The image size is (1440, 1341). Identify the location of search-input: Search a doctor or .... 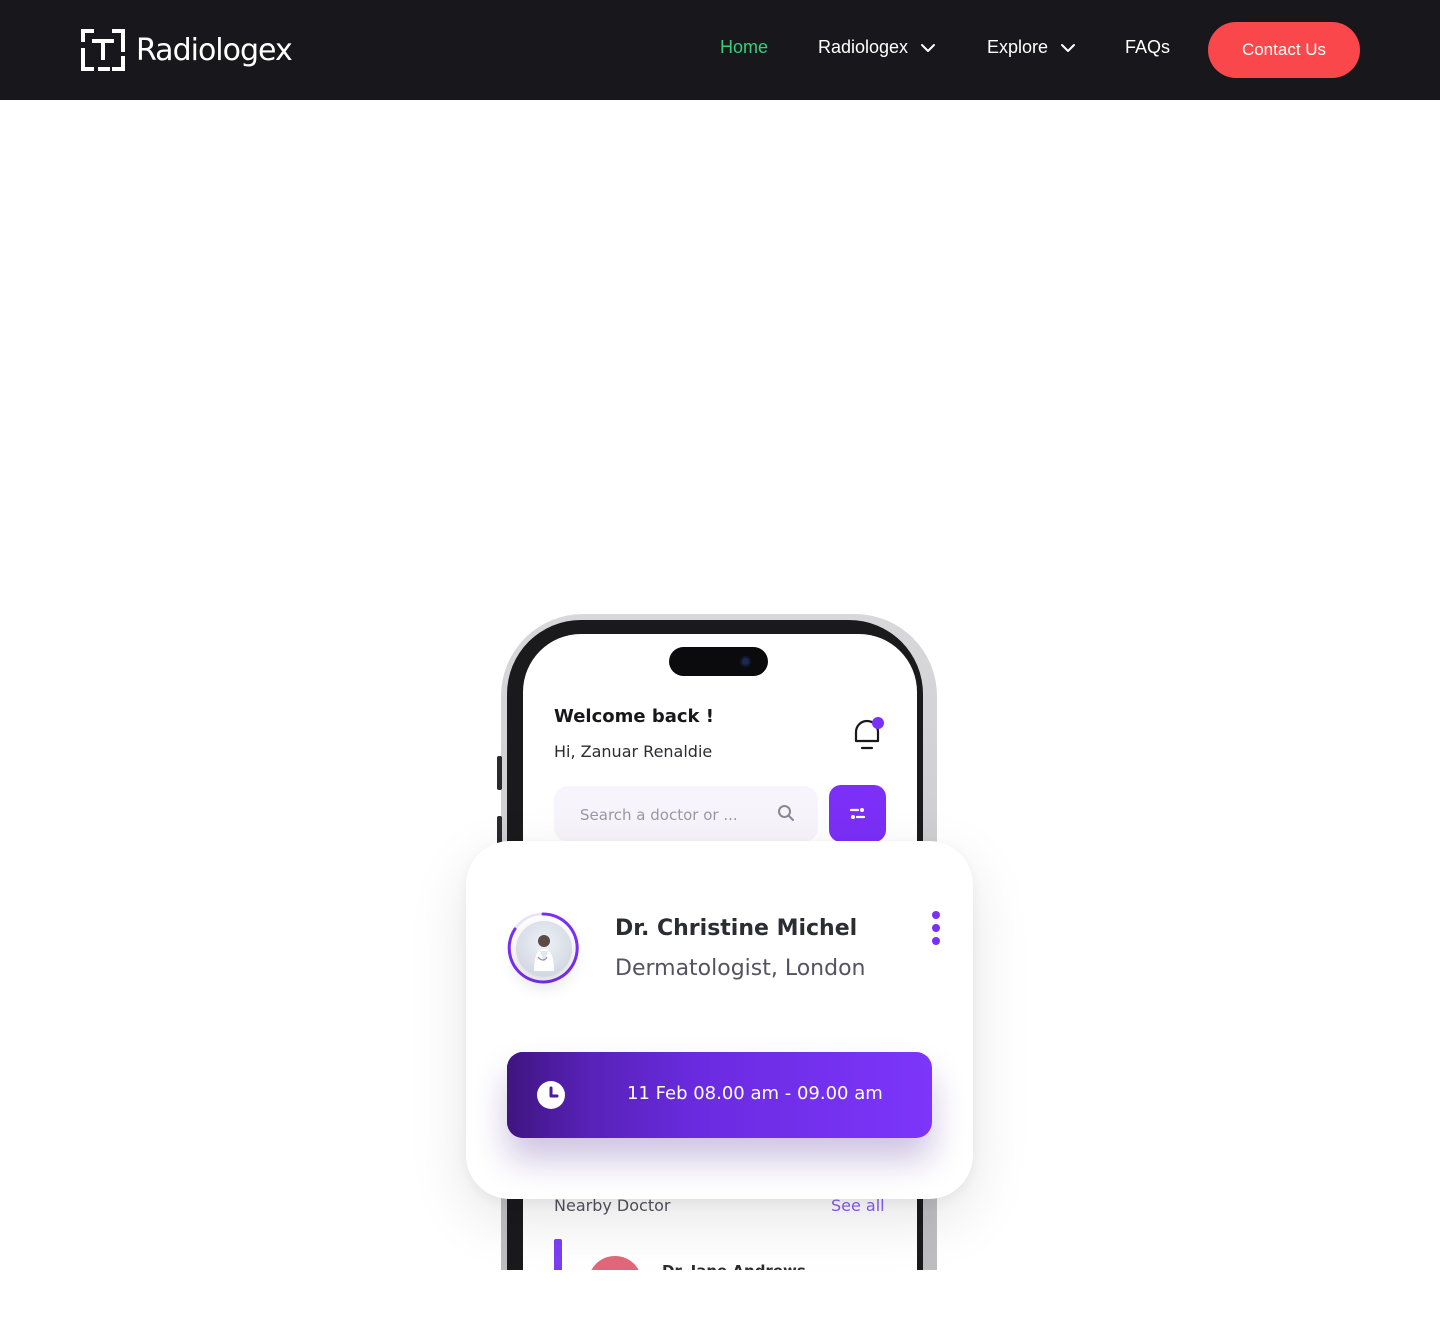
(686, 814).